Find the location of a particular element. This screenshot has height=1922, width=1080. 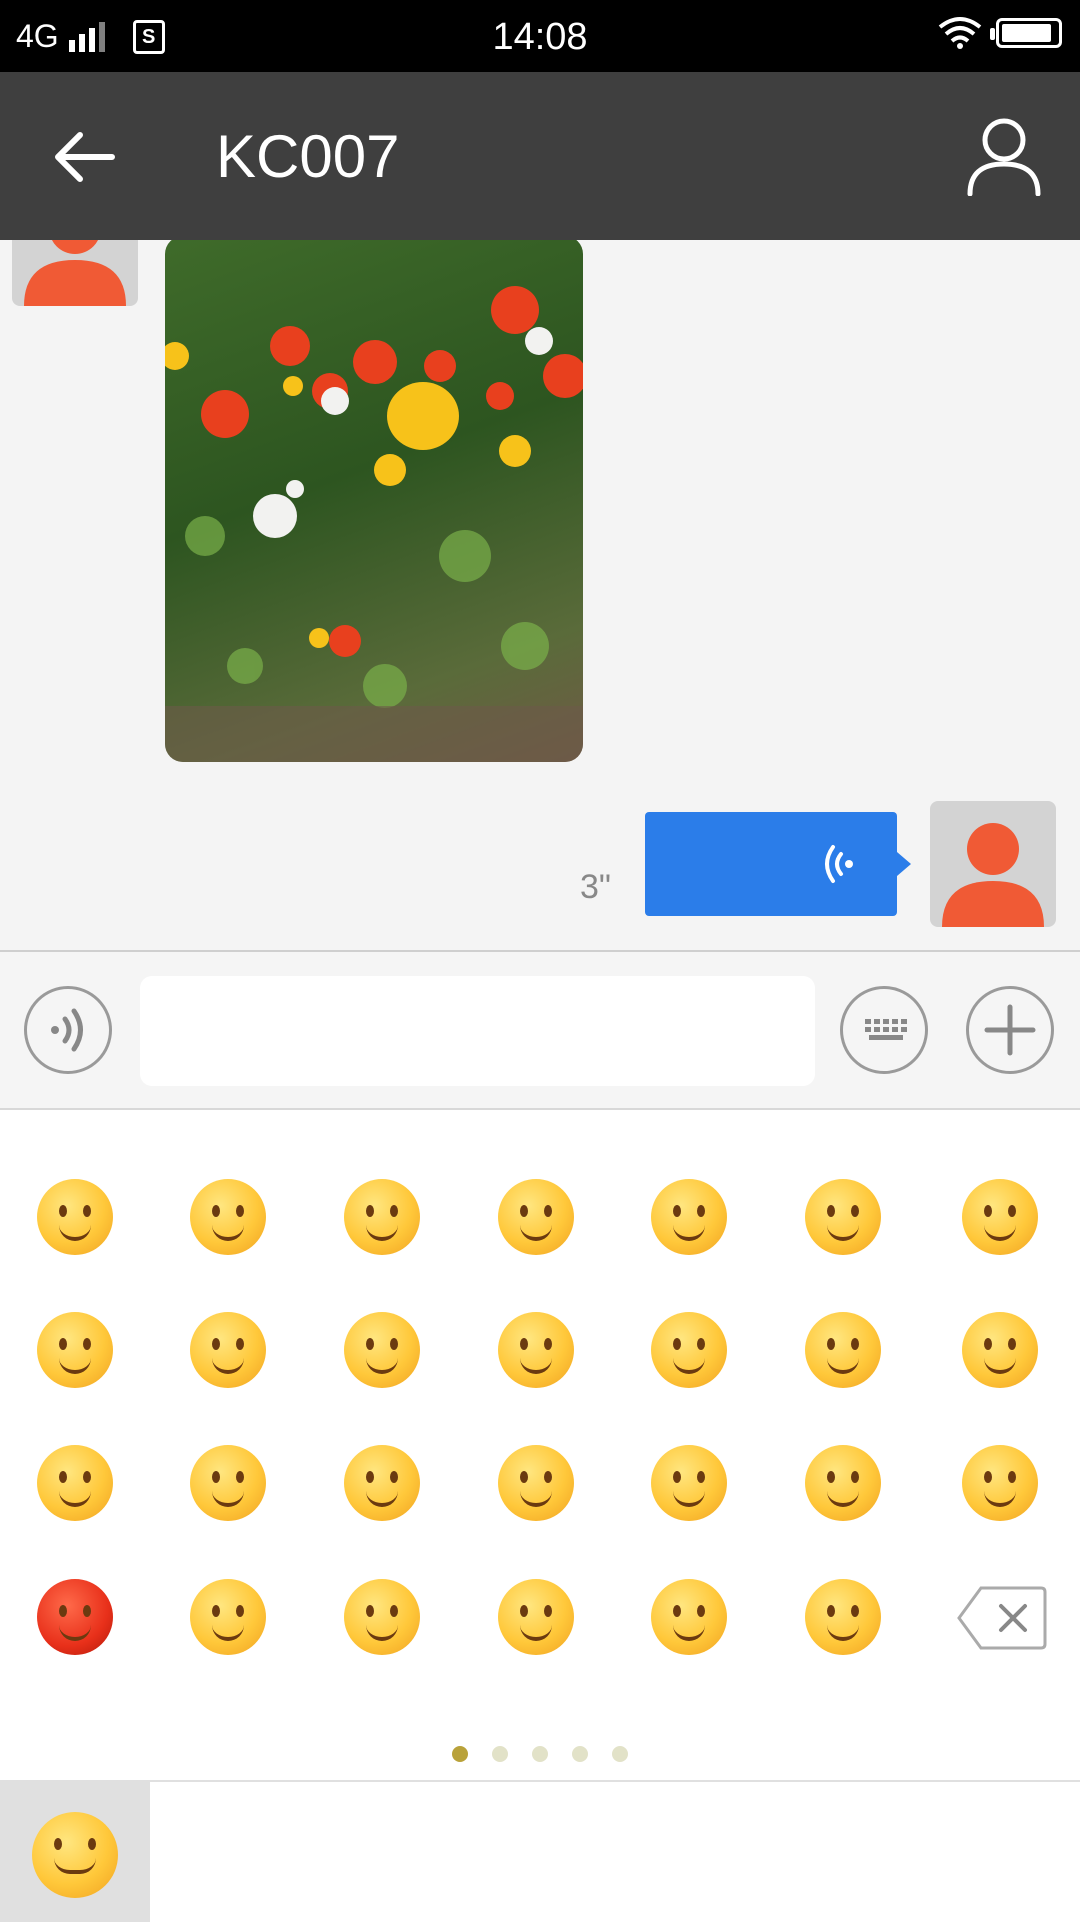

voice-button is located at coordinates (68, 1030).